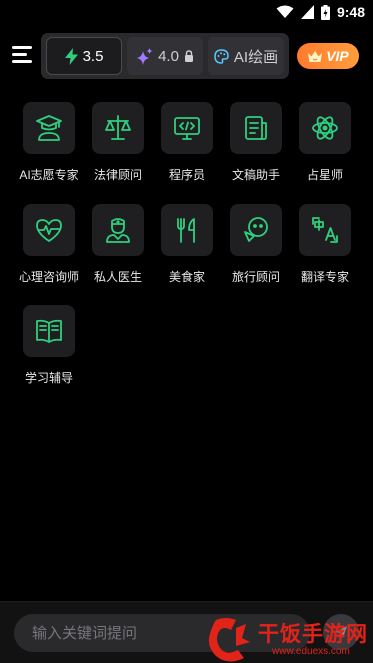 This screenshot has height=663, width=373. Describe the element at coordinates (315, 56) in the screenshot. I see `crown-icon` at that location.